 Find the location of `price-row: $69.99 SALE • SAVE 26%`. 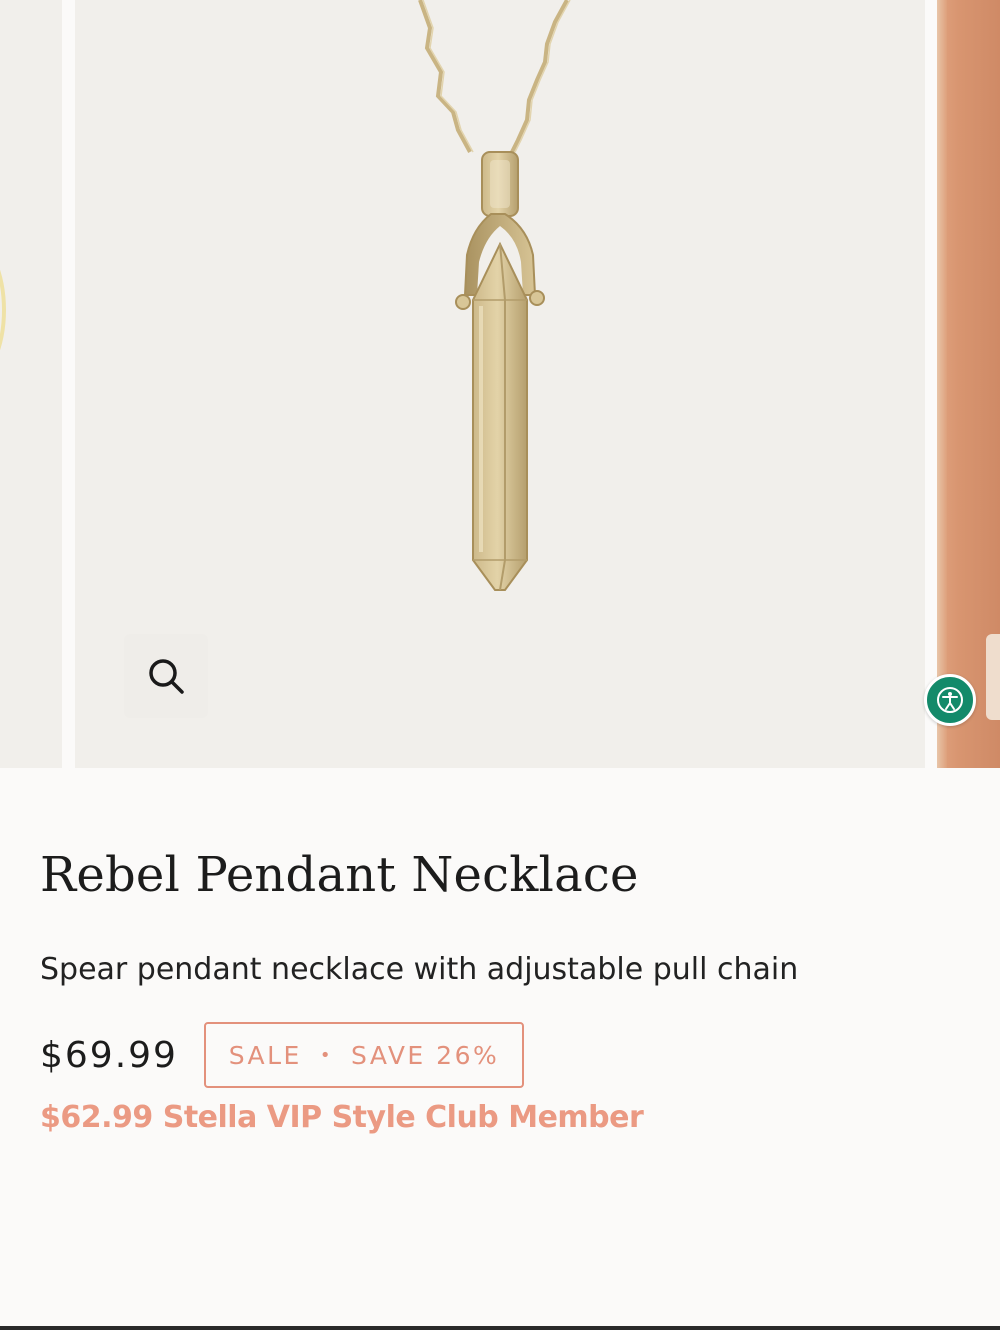

price-row: $69.99 SALE • SAVE 26% is located at coordinates (500, 1055).